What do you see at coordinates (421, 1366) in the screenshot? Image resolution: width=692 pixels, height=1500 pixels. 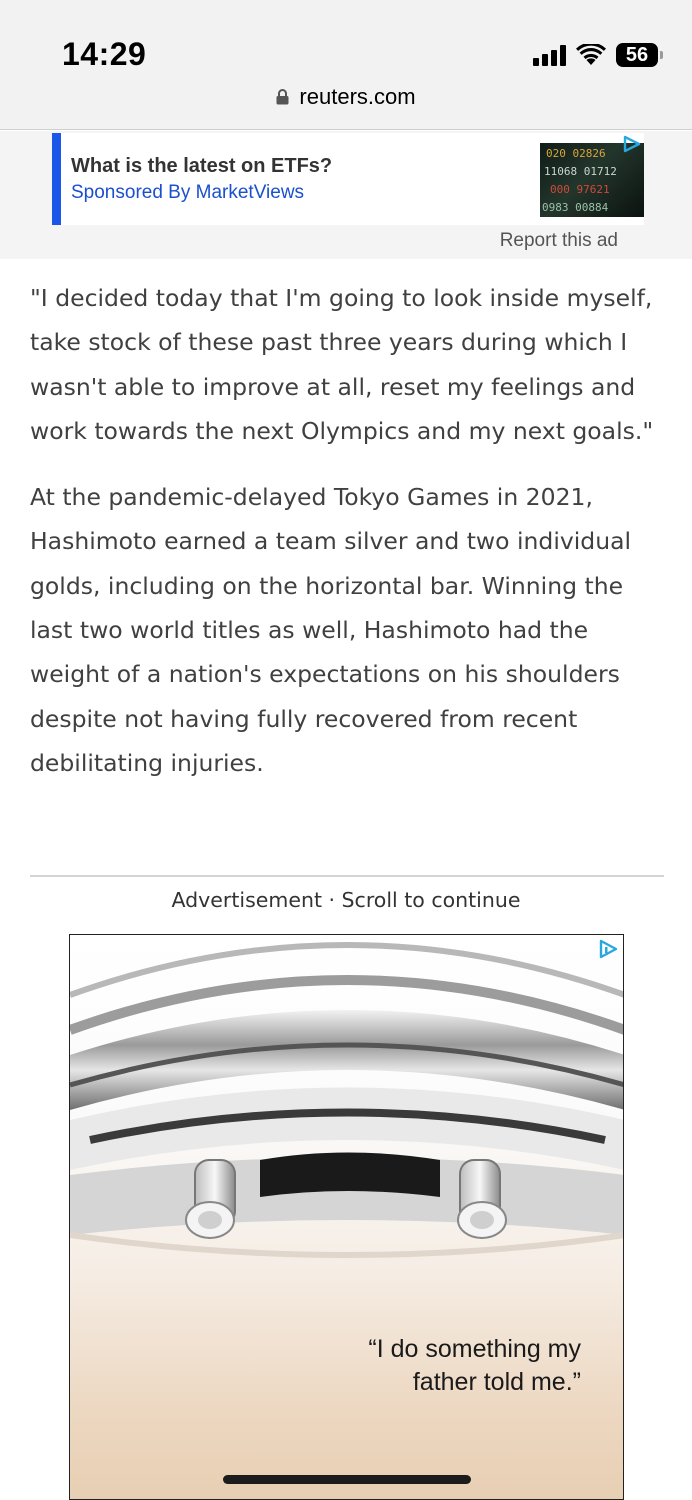 I see `ad-quote: “I do something my father told me.”` at bounding box center [421, 1366].